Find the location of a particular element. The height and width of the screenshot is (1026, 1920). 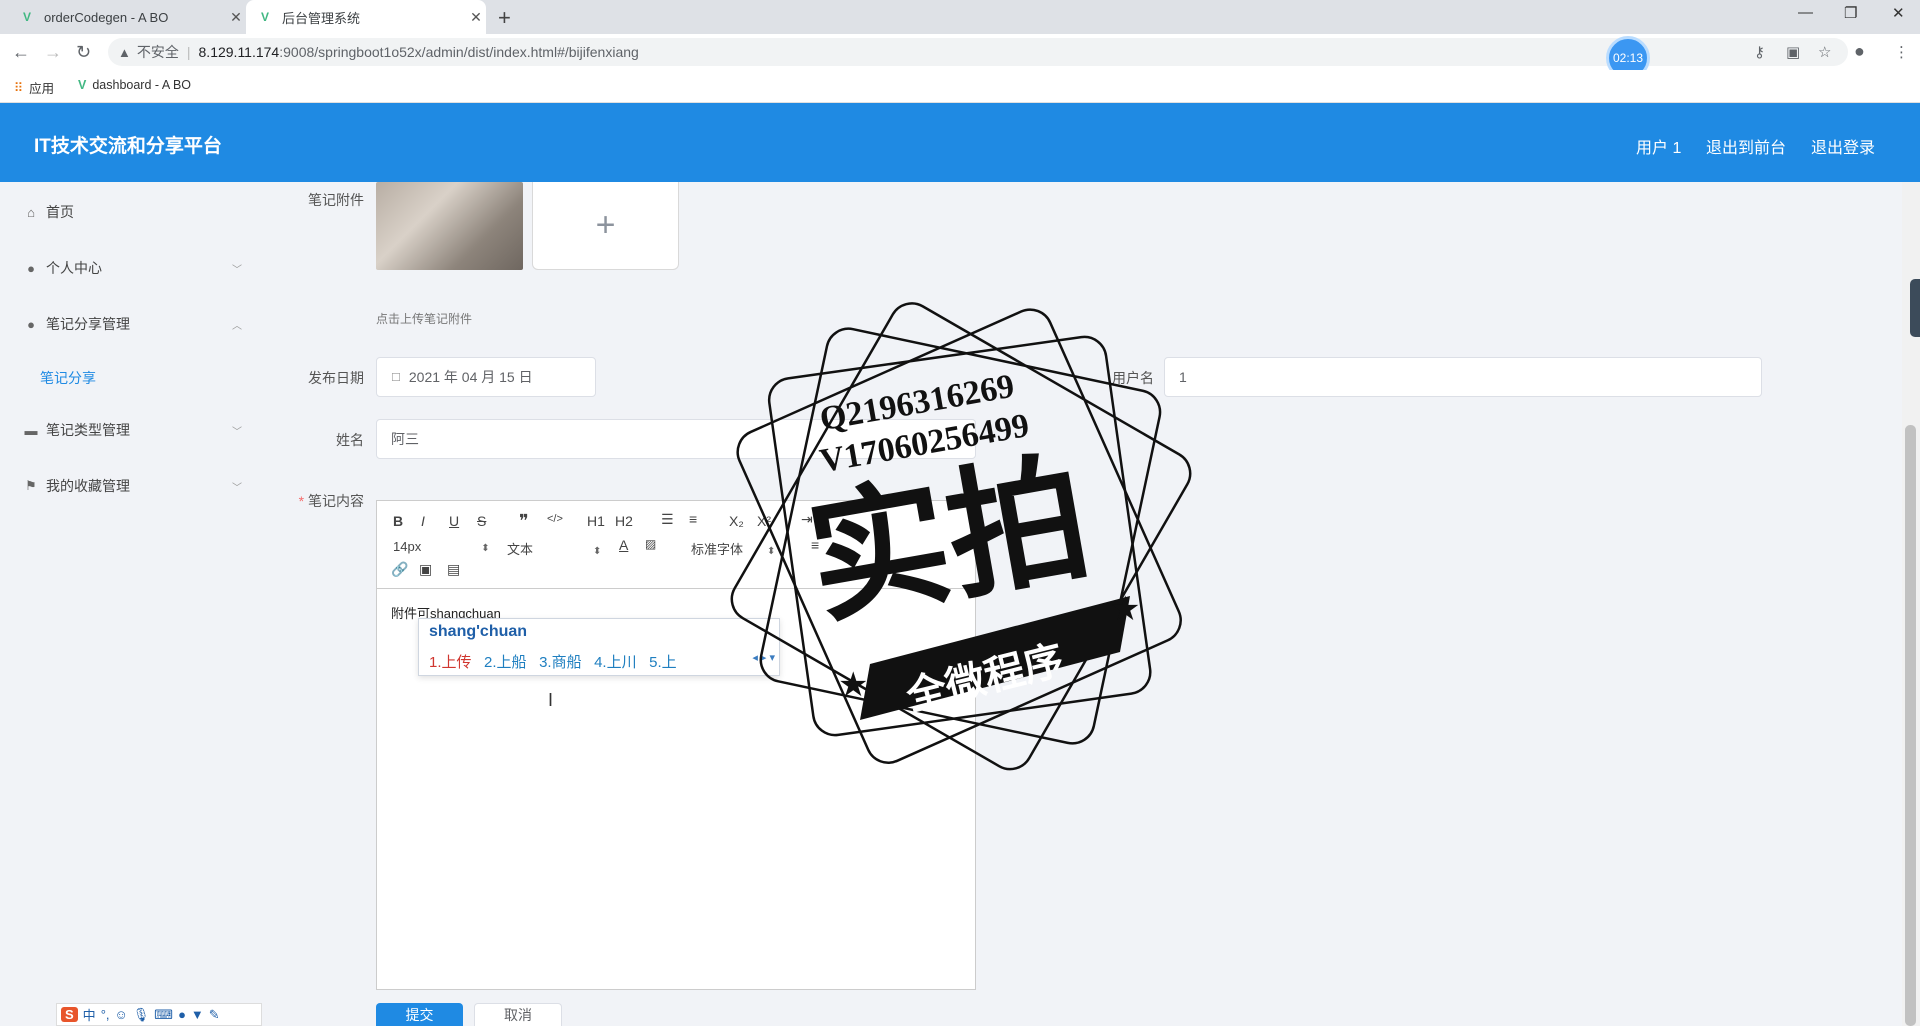

side-panel-handle is located at coordinates (1915, 308).